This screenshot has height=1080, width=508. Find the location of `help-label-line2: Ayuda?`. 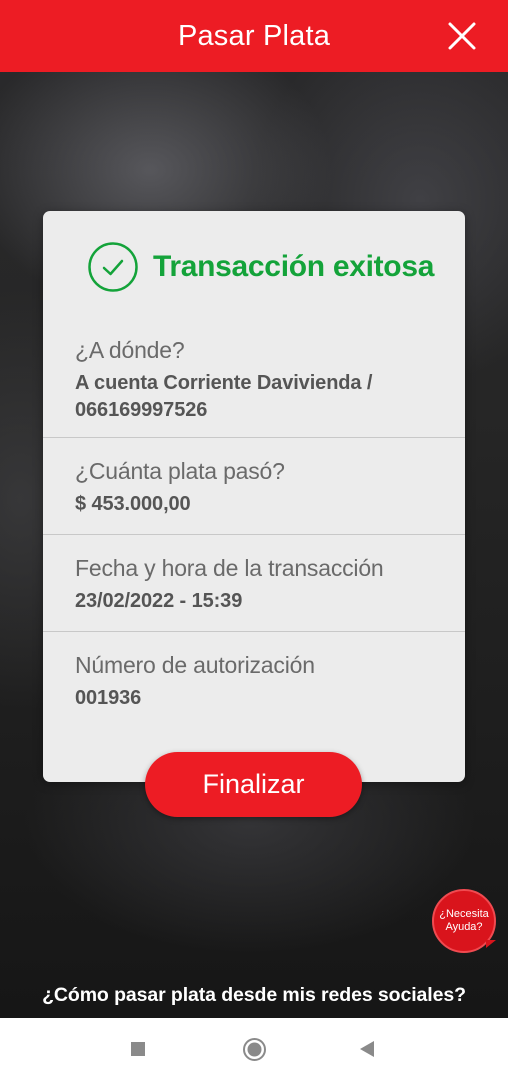

help-label-line2: Ayuda? is located at coordinates (464, 927).